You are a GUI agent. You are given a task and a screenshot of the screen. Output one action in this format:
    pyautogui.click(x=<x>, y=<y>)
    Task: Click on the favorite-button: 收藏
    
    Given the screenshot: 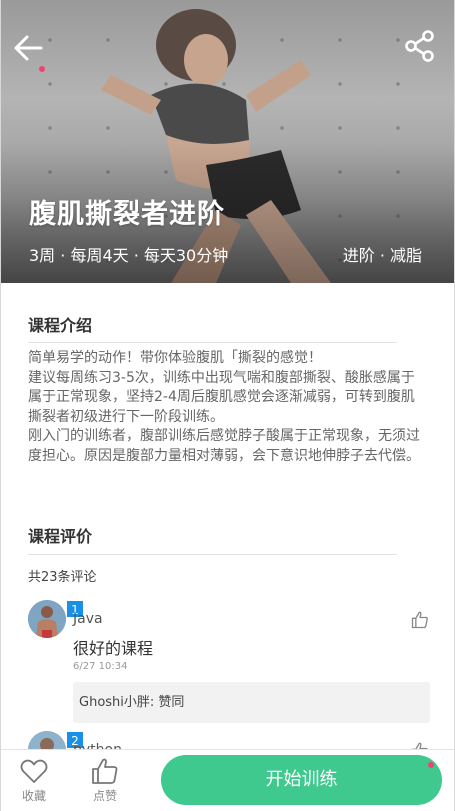 What is the action you would take?
    pyautogui.click(x=34, y=780)
    